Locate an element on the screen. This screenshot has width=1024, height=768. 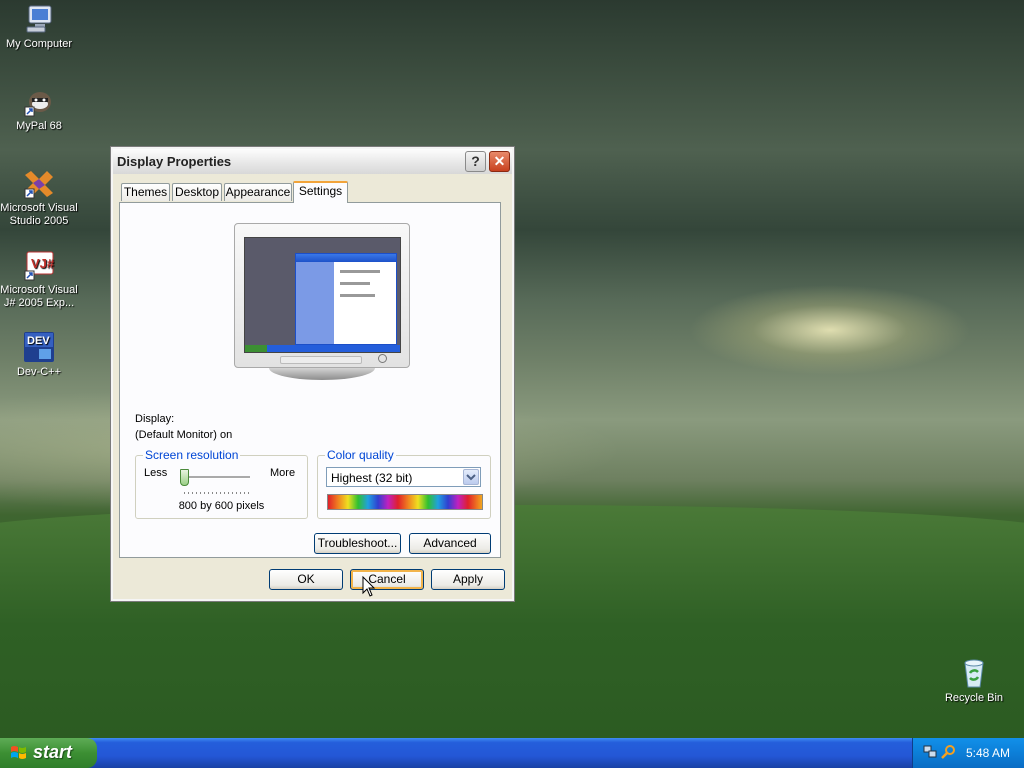
close-button: ✕ is located at coordinates (499, 161).